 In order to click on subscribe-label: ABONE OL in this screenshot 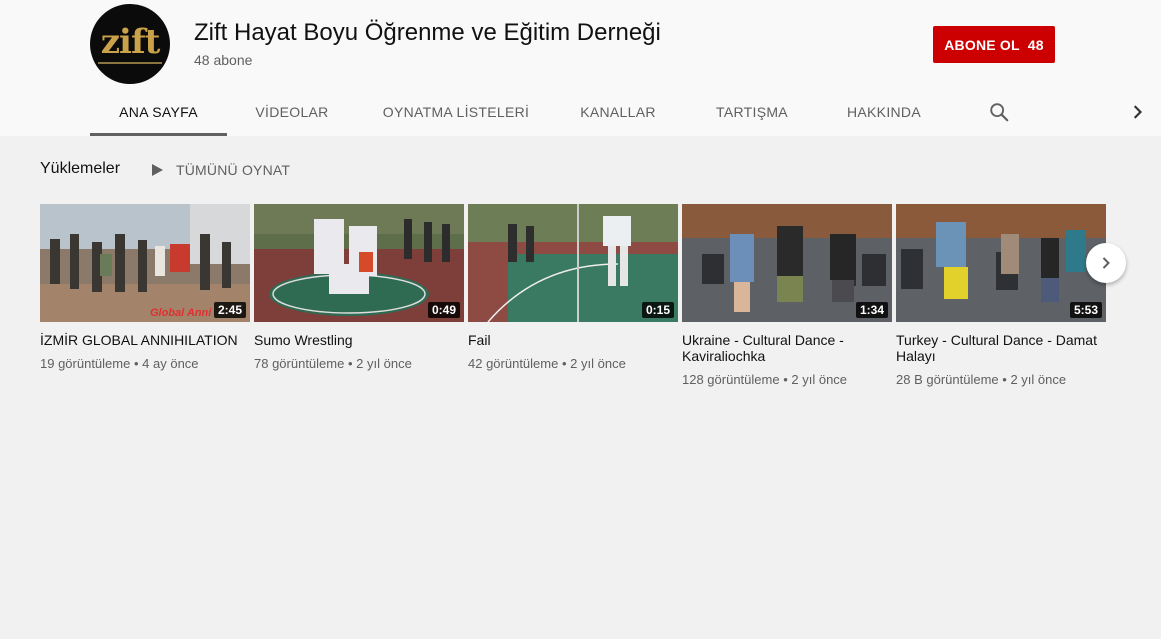, I will do `click(982, 44)`.